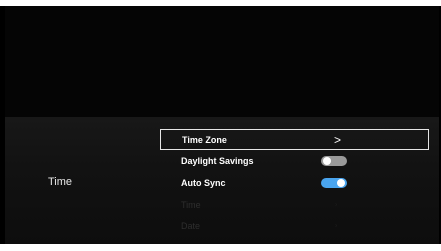  Describe the element at coordinates (60, 182) in the screenshot. I see `category-label: Time` at that location.